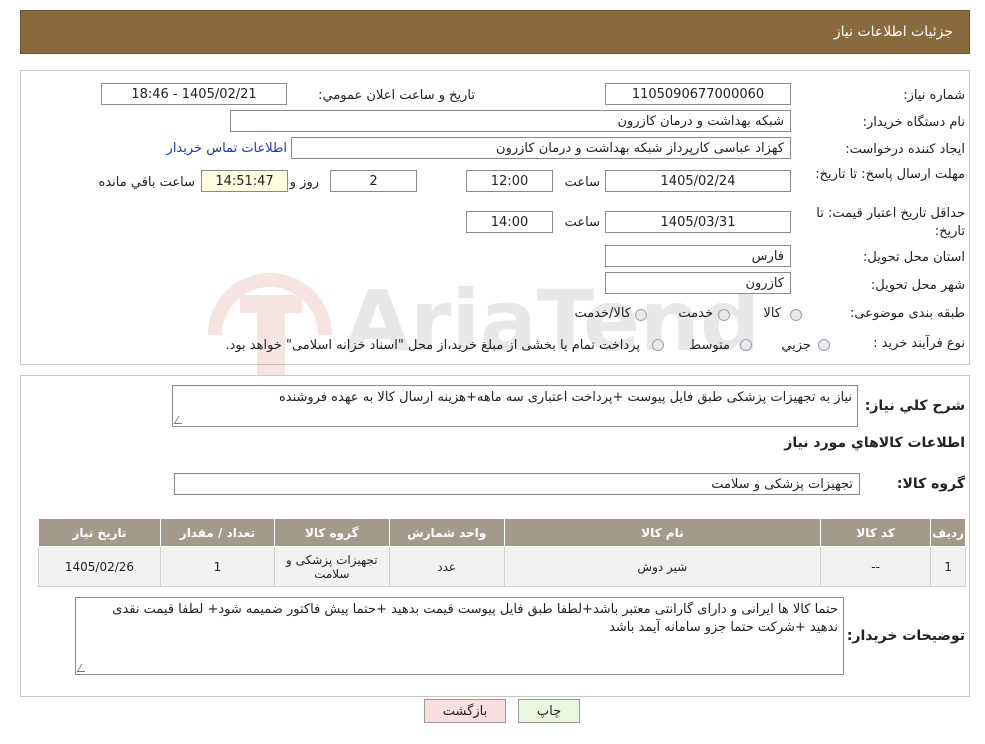 Image resolution: width=985 pixels, height=744 pixels. Describe the element at coordinates (194, 94) in the screenshot. I see `announce-field: 1405/02/21 - 18:46` at that location.